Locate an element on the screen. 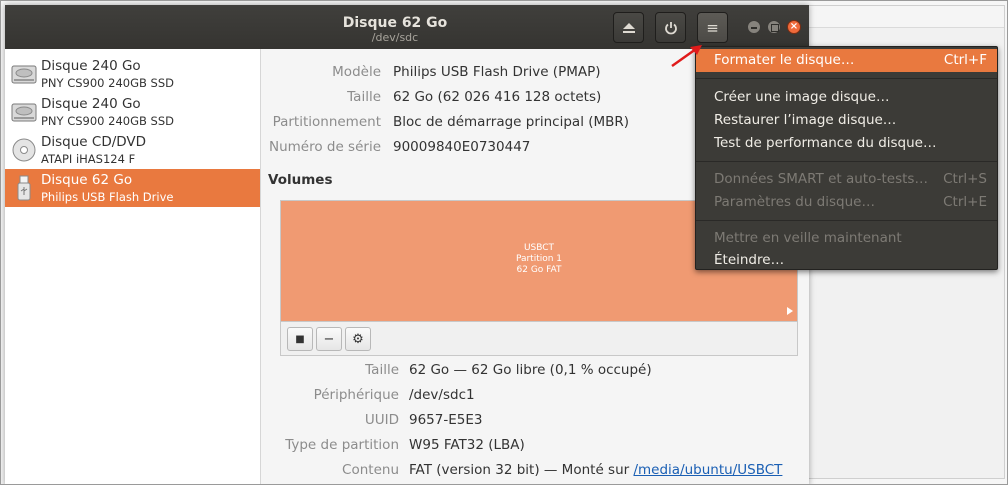 This screenshot has height=485, width=1008. menu-item-standby: Mettre en veille maintenant is located at coordinates (846, 238).